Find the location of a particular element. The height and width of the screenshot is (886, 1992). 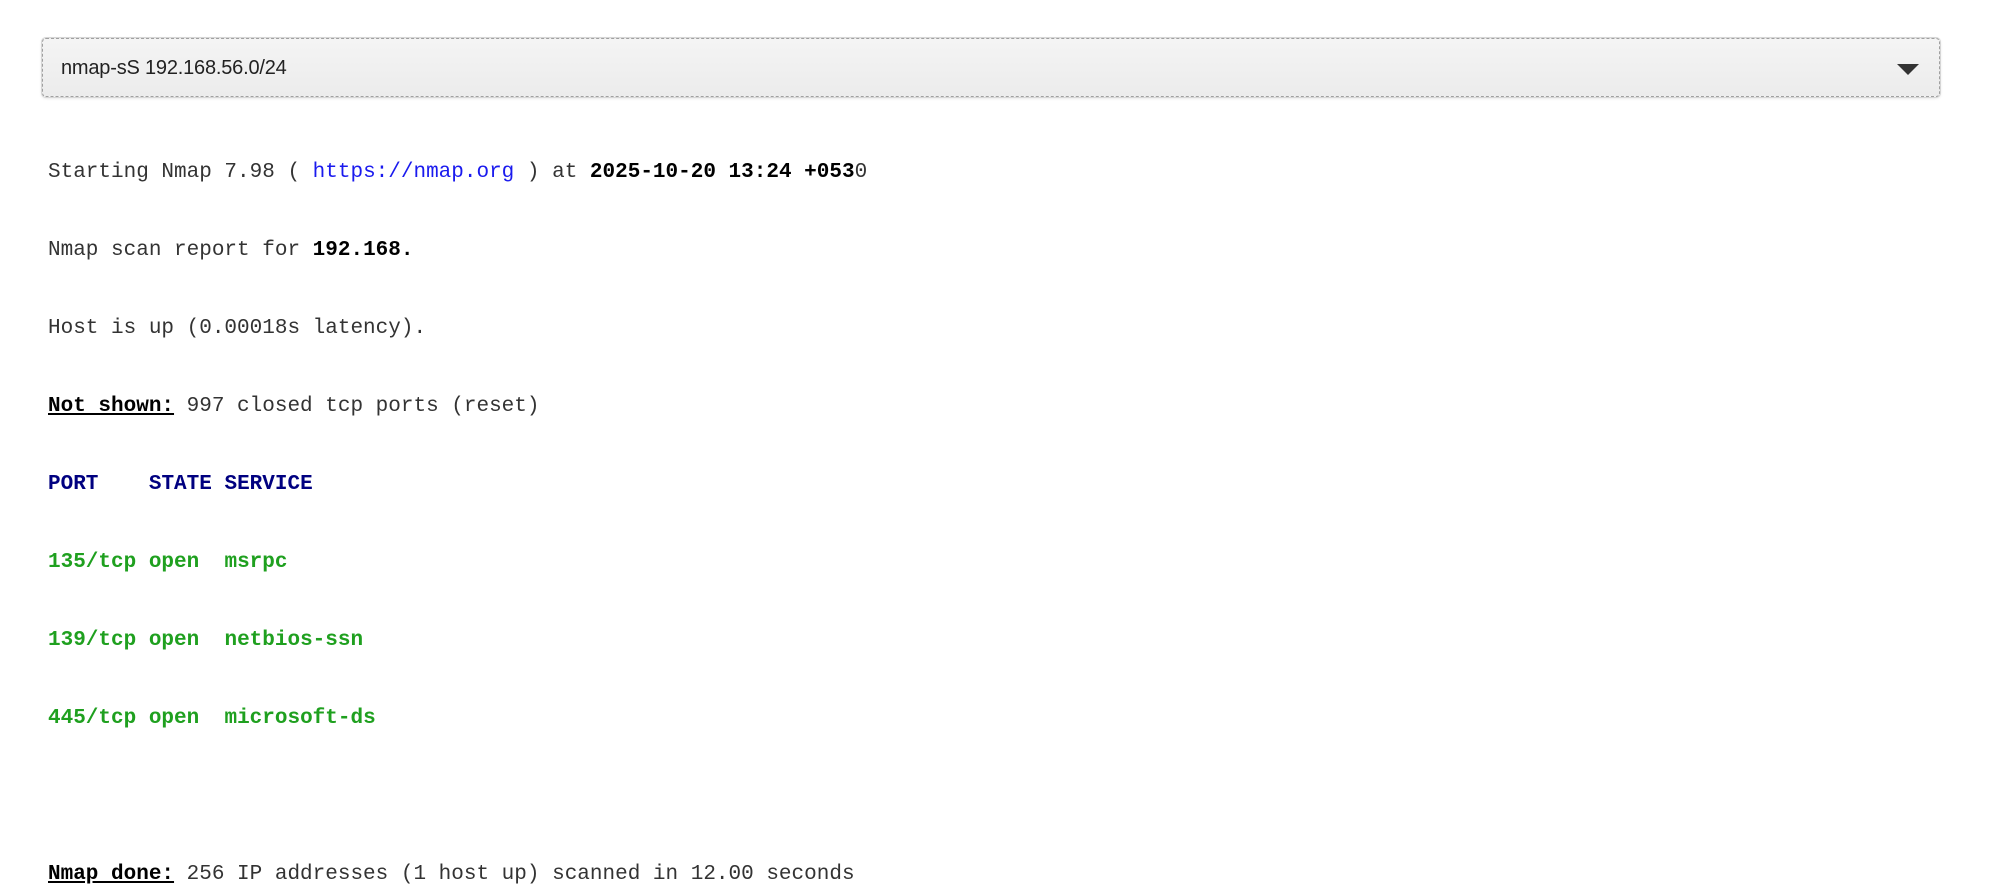

not-shown-text: 997 closed tcp ports (reset) is located at coordinates (357, 406).